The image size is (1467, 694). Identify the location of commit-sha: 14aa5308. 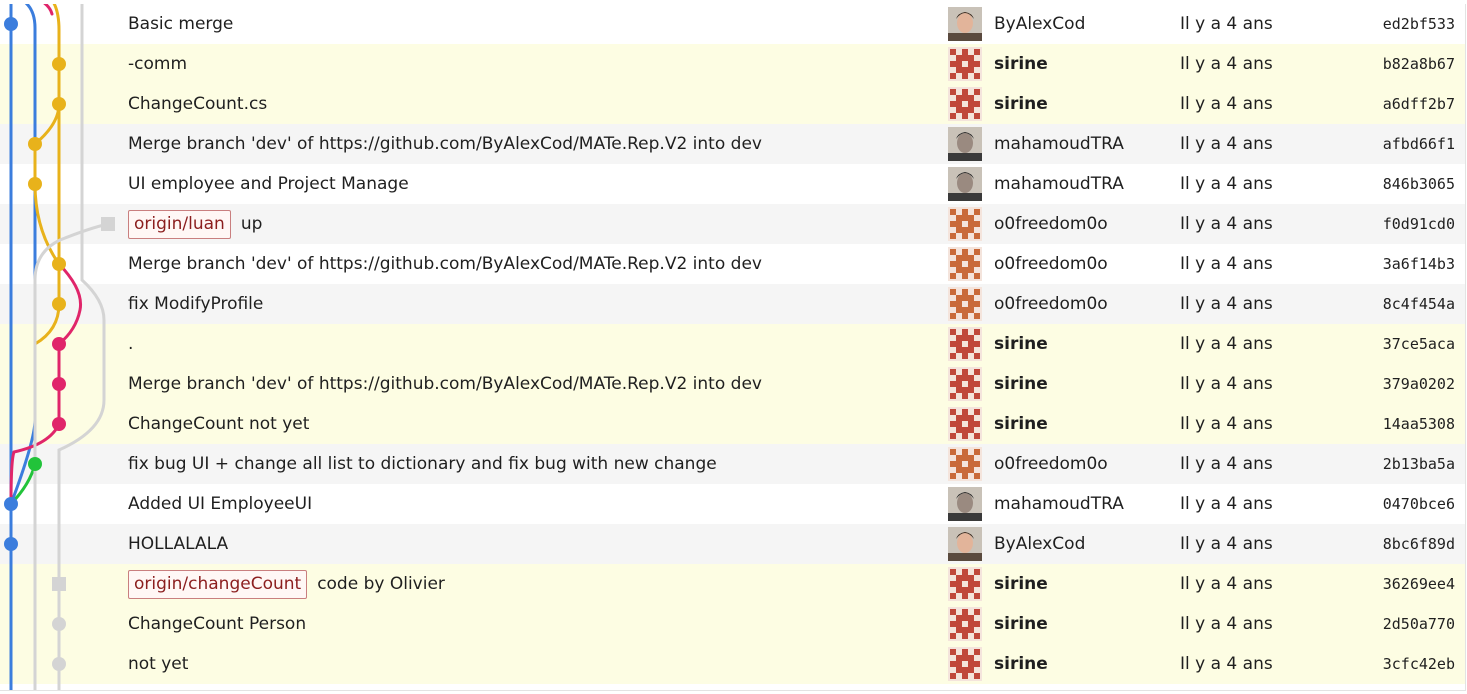
(1419, 424).